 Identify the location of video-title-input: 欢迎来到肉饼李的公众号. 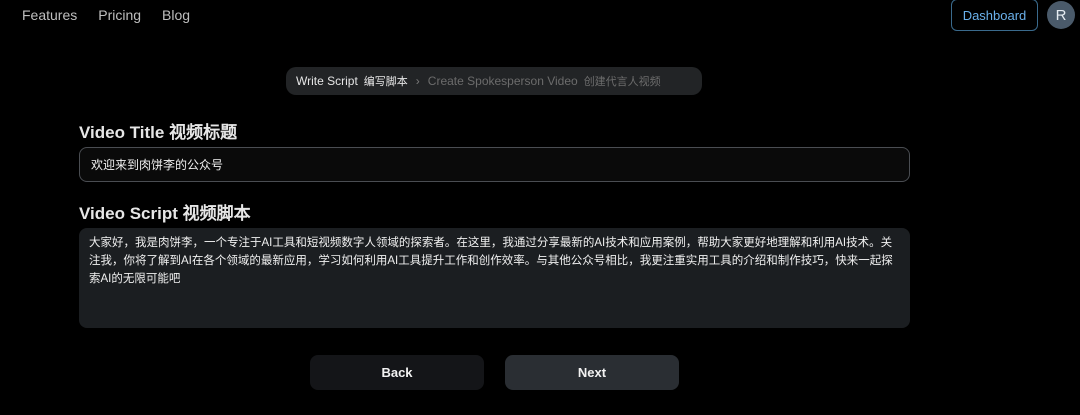
(494, 164).